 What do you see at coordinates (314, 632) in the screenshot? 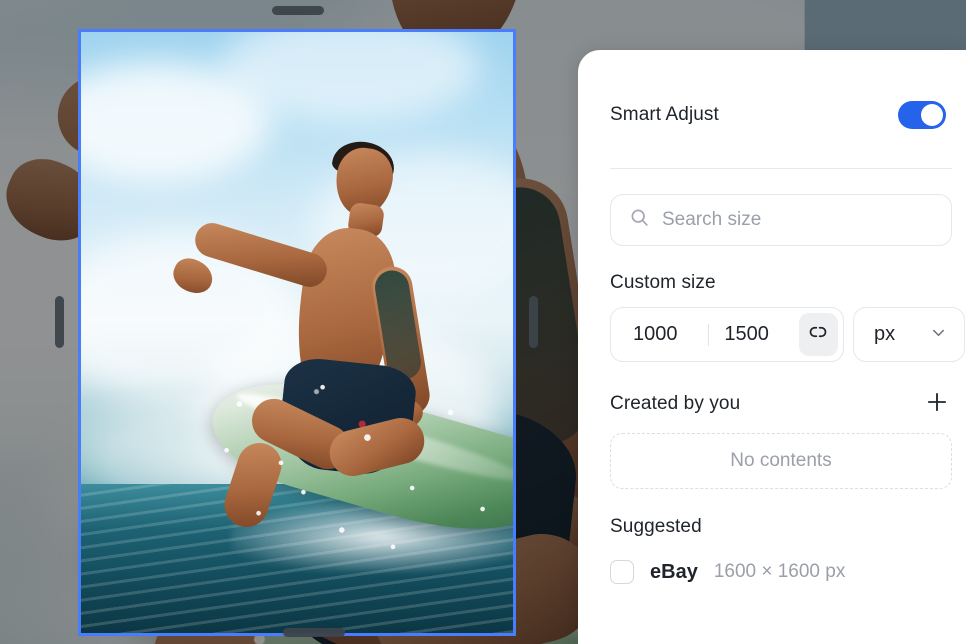
I see `crop-handle-bottom` at bounding box center [314, 632].